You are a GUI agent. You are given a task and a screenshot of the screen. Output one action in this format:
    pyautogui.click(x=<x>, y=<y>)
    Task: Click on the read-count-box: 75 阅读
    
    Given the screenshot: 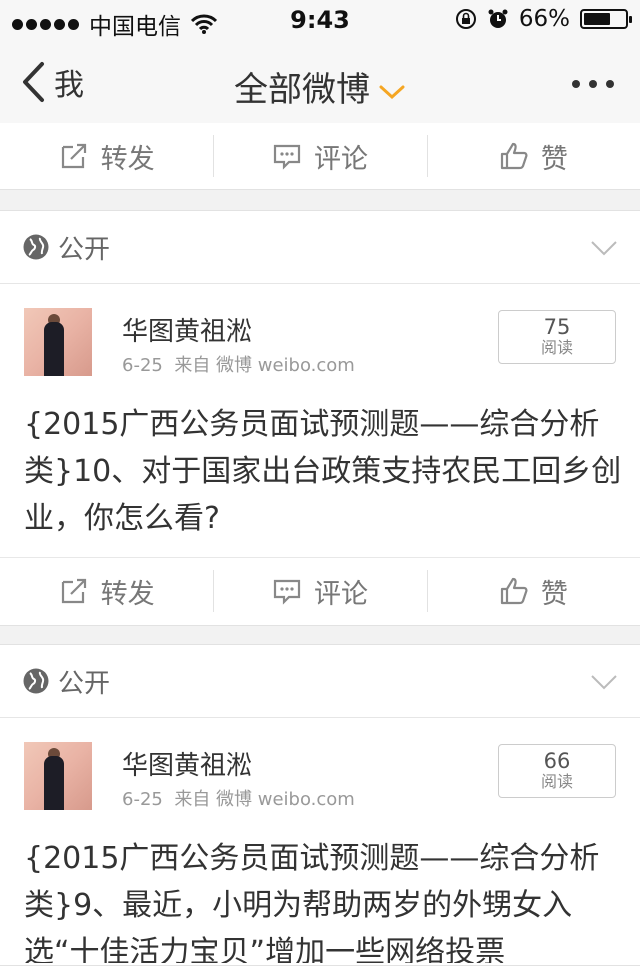 What is the action you would take?
    pyautogui.click(x=557, y=337)
    